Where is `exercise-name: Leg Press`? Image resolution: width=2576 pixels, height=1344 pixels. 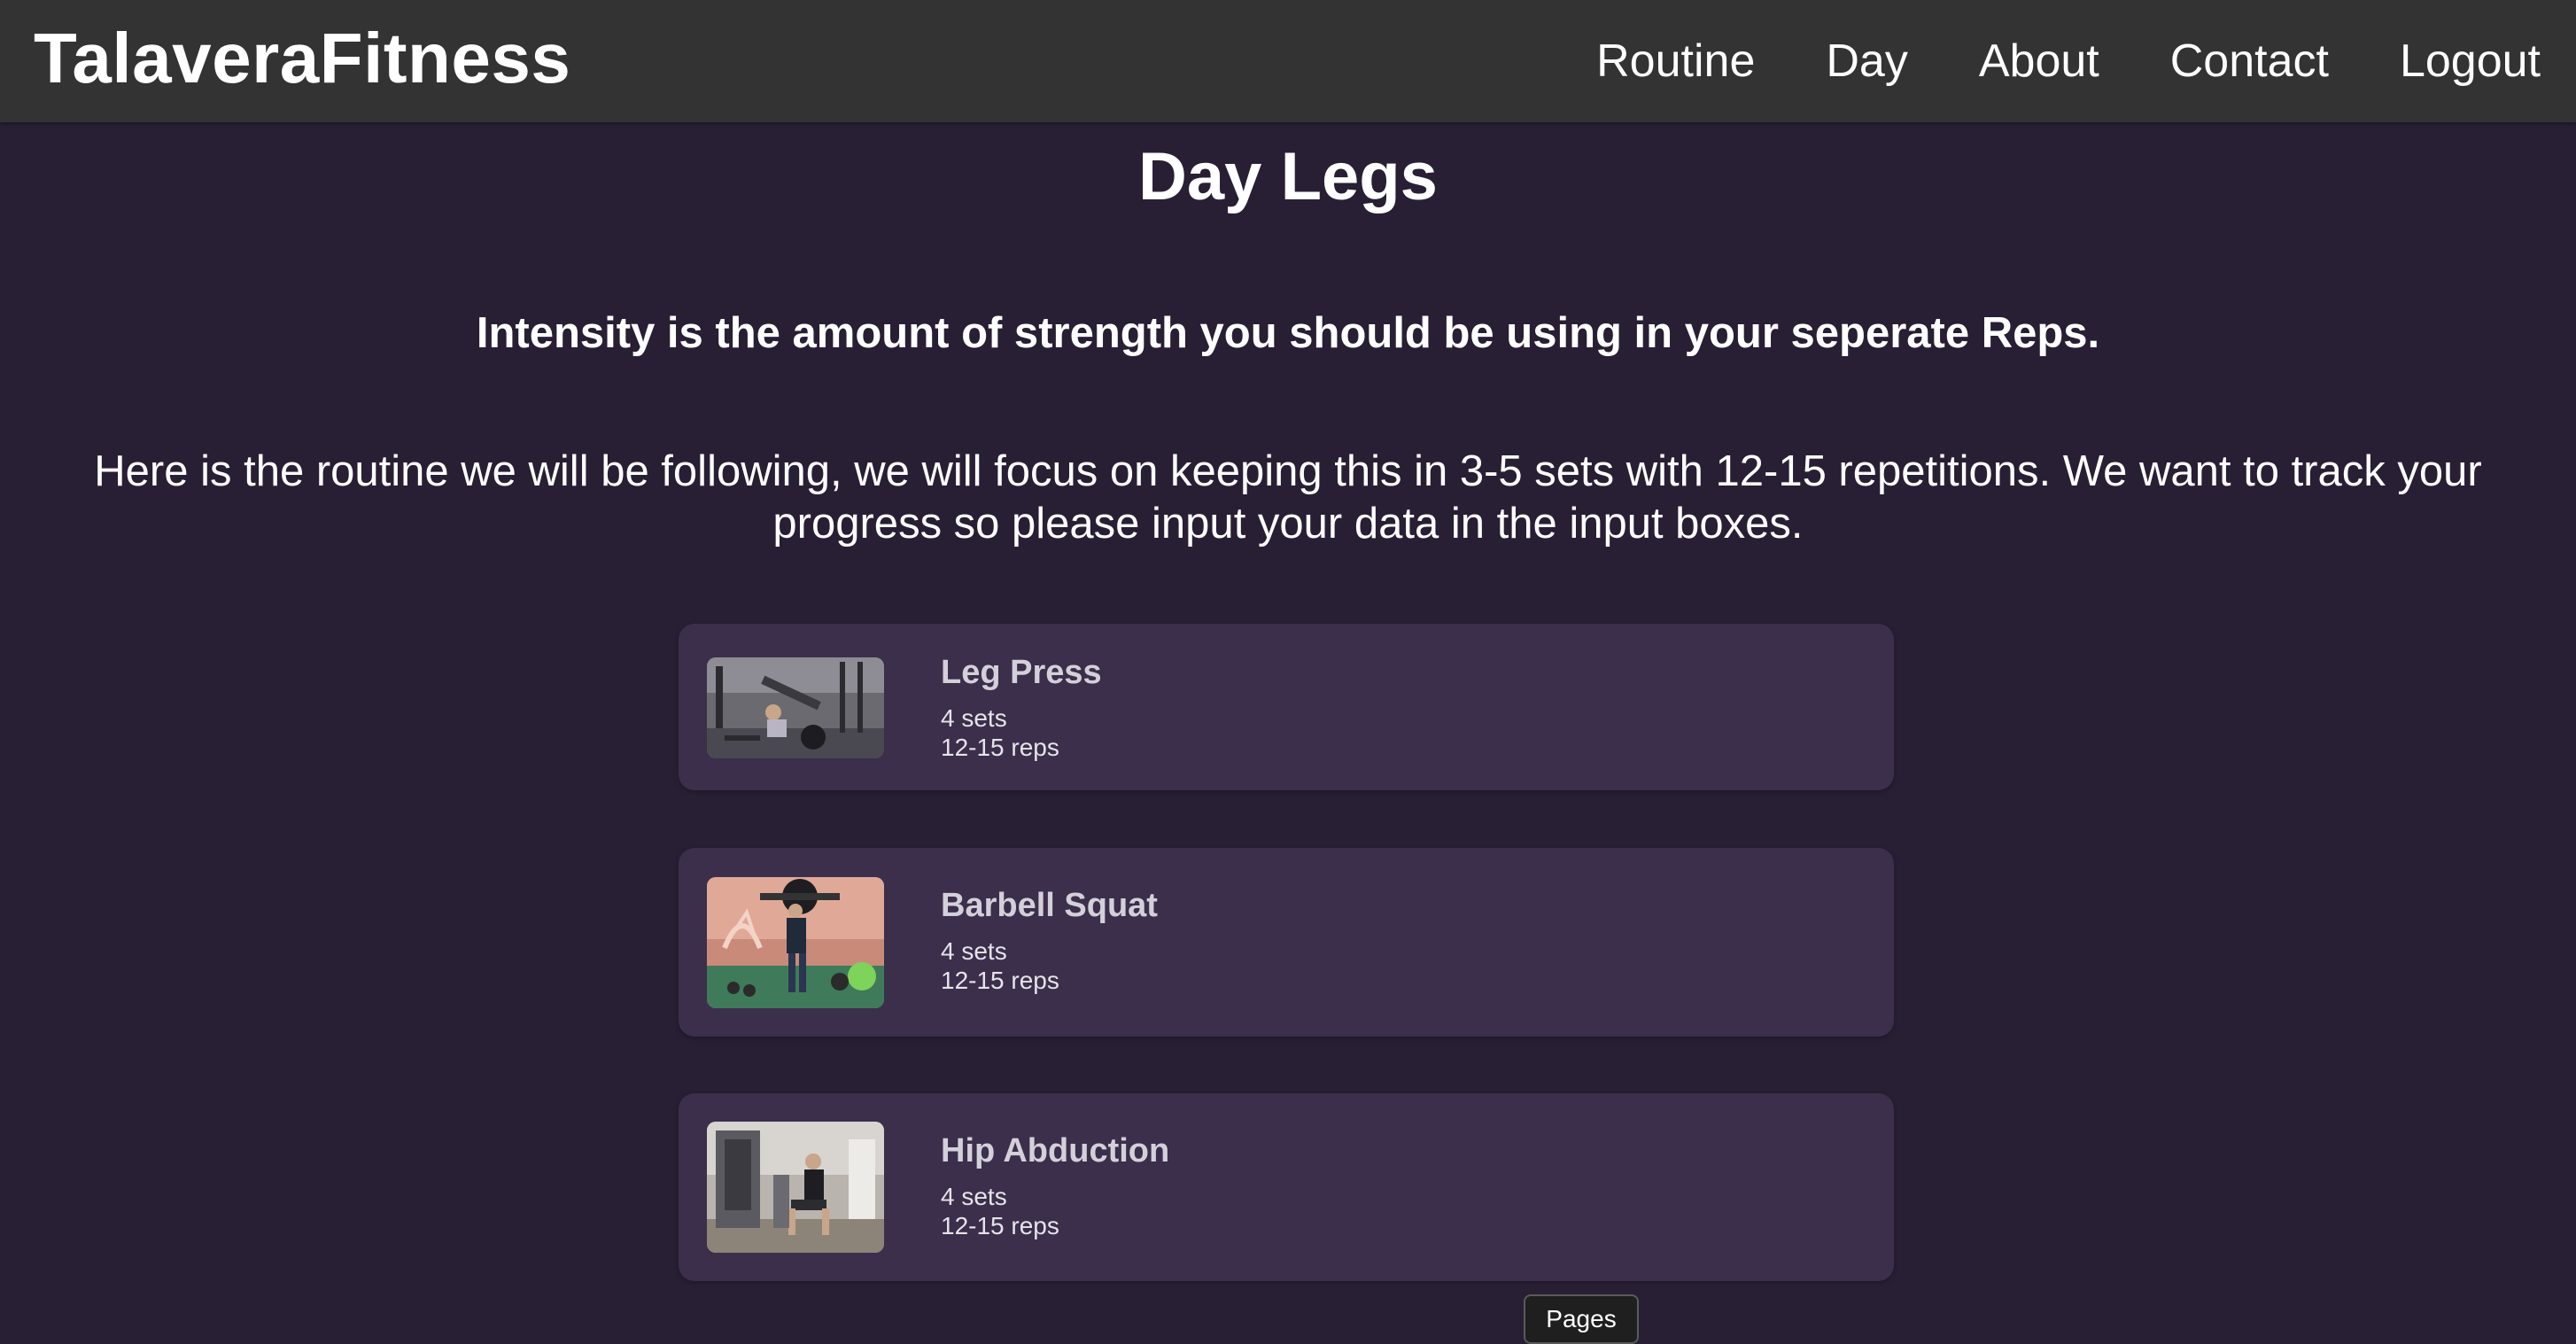
exercise-name: Leg Press is located at coordinates (1021, 672).